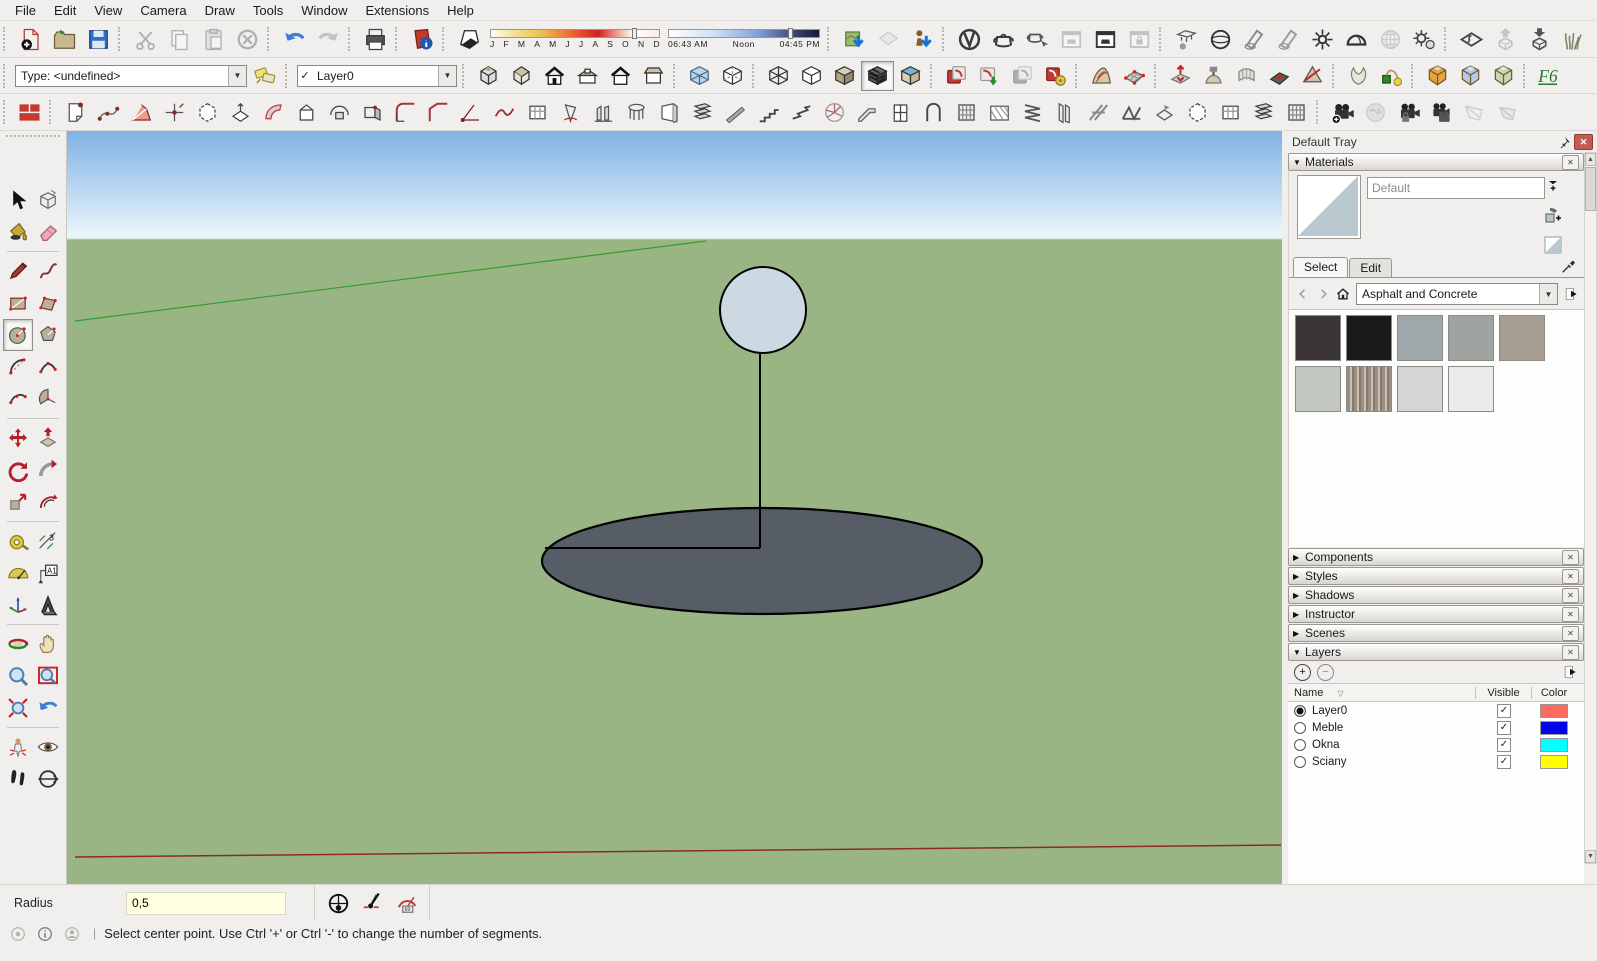 The width and height of the screenshot is (1597, 961). Describe the element at coordinates (854, 39) in the screenshot. I see `add-location` at that location.